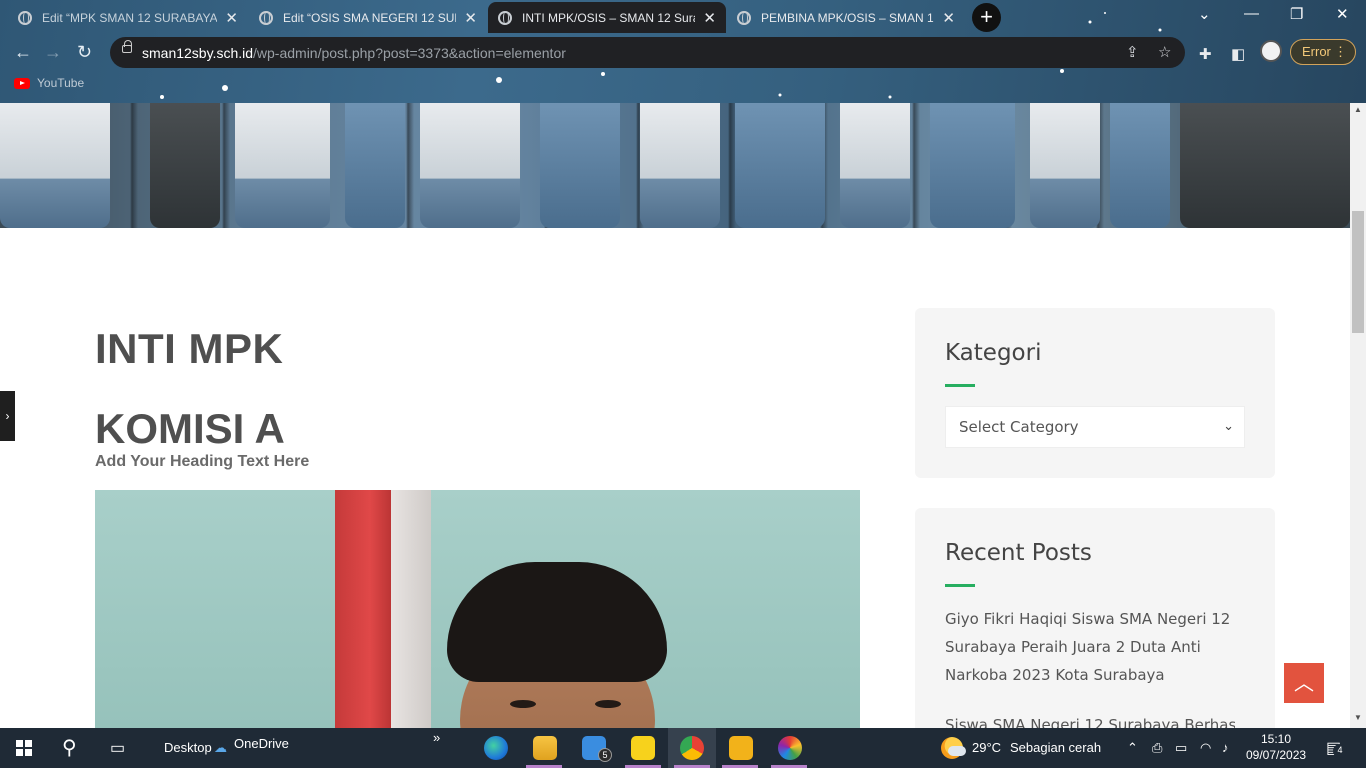  What do you see at coordinates (1238, 54) in the screenshot?
I see `side-panel-icon: ◧` at bounding box center [1238, 54].